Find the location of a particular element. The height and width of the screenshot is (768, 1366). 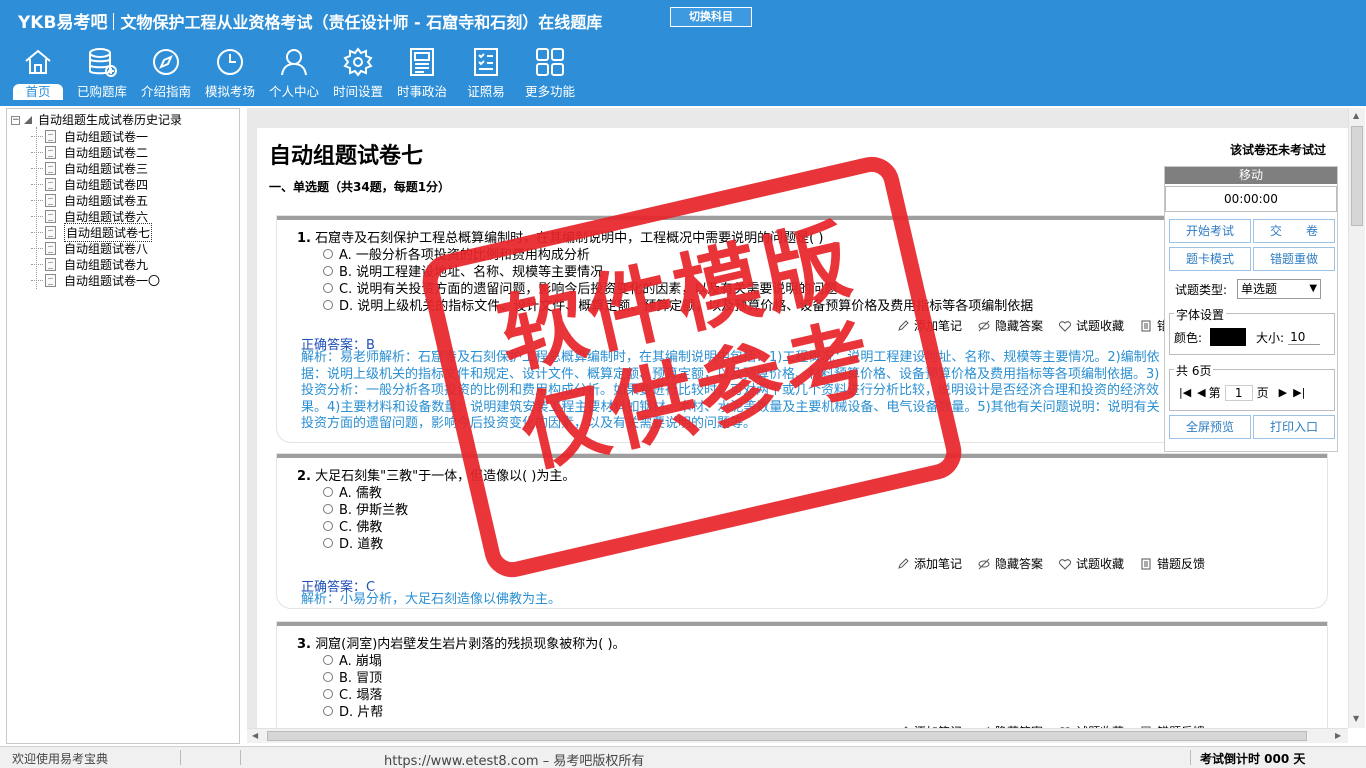

scroll-right-icon: ▶ is located at coordinates (1338, 735).